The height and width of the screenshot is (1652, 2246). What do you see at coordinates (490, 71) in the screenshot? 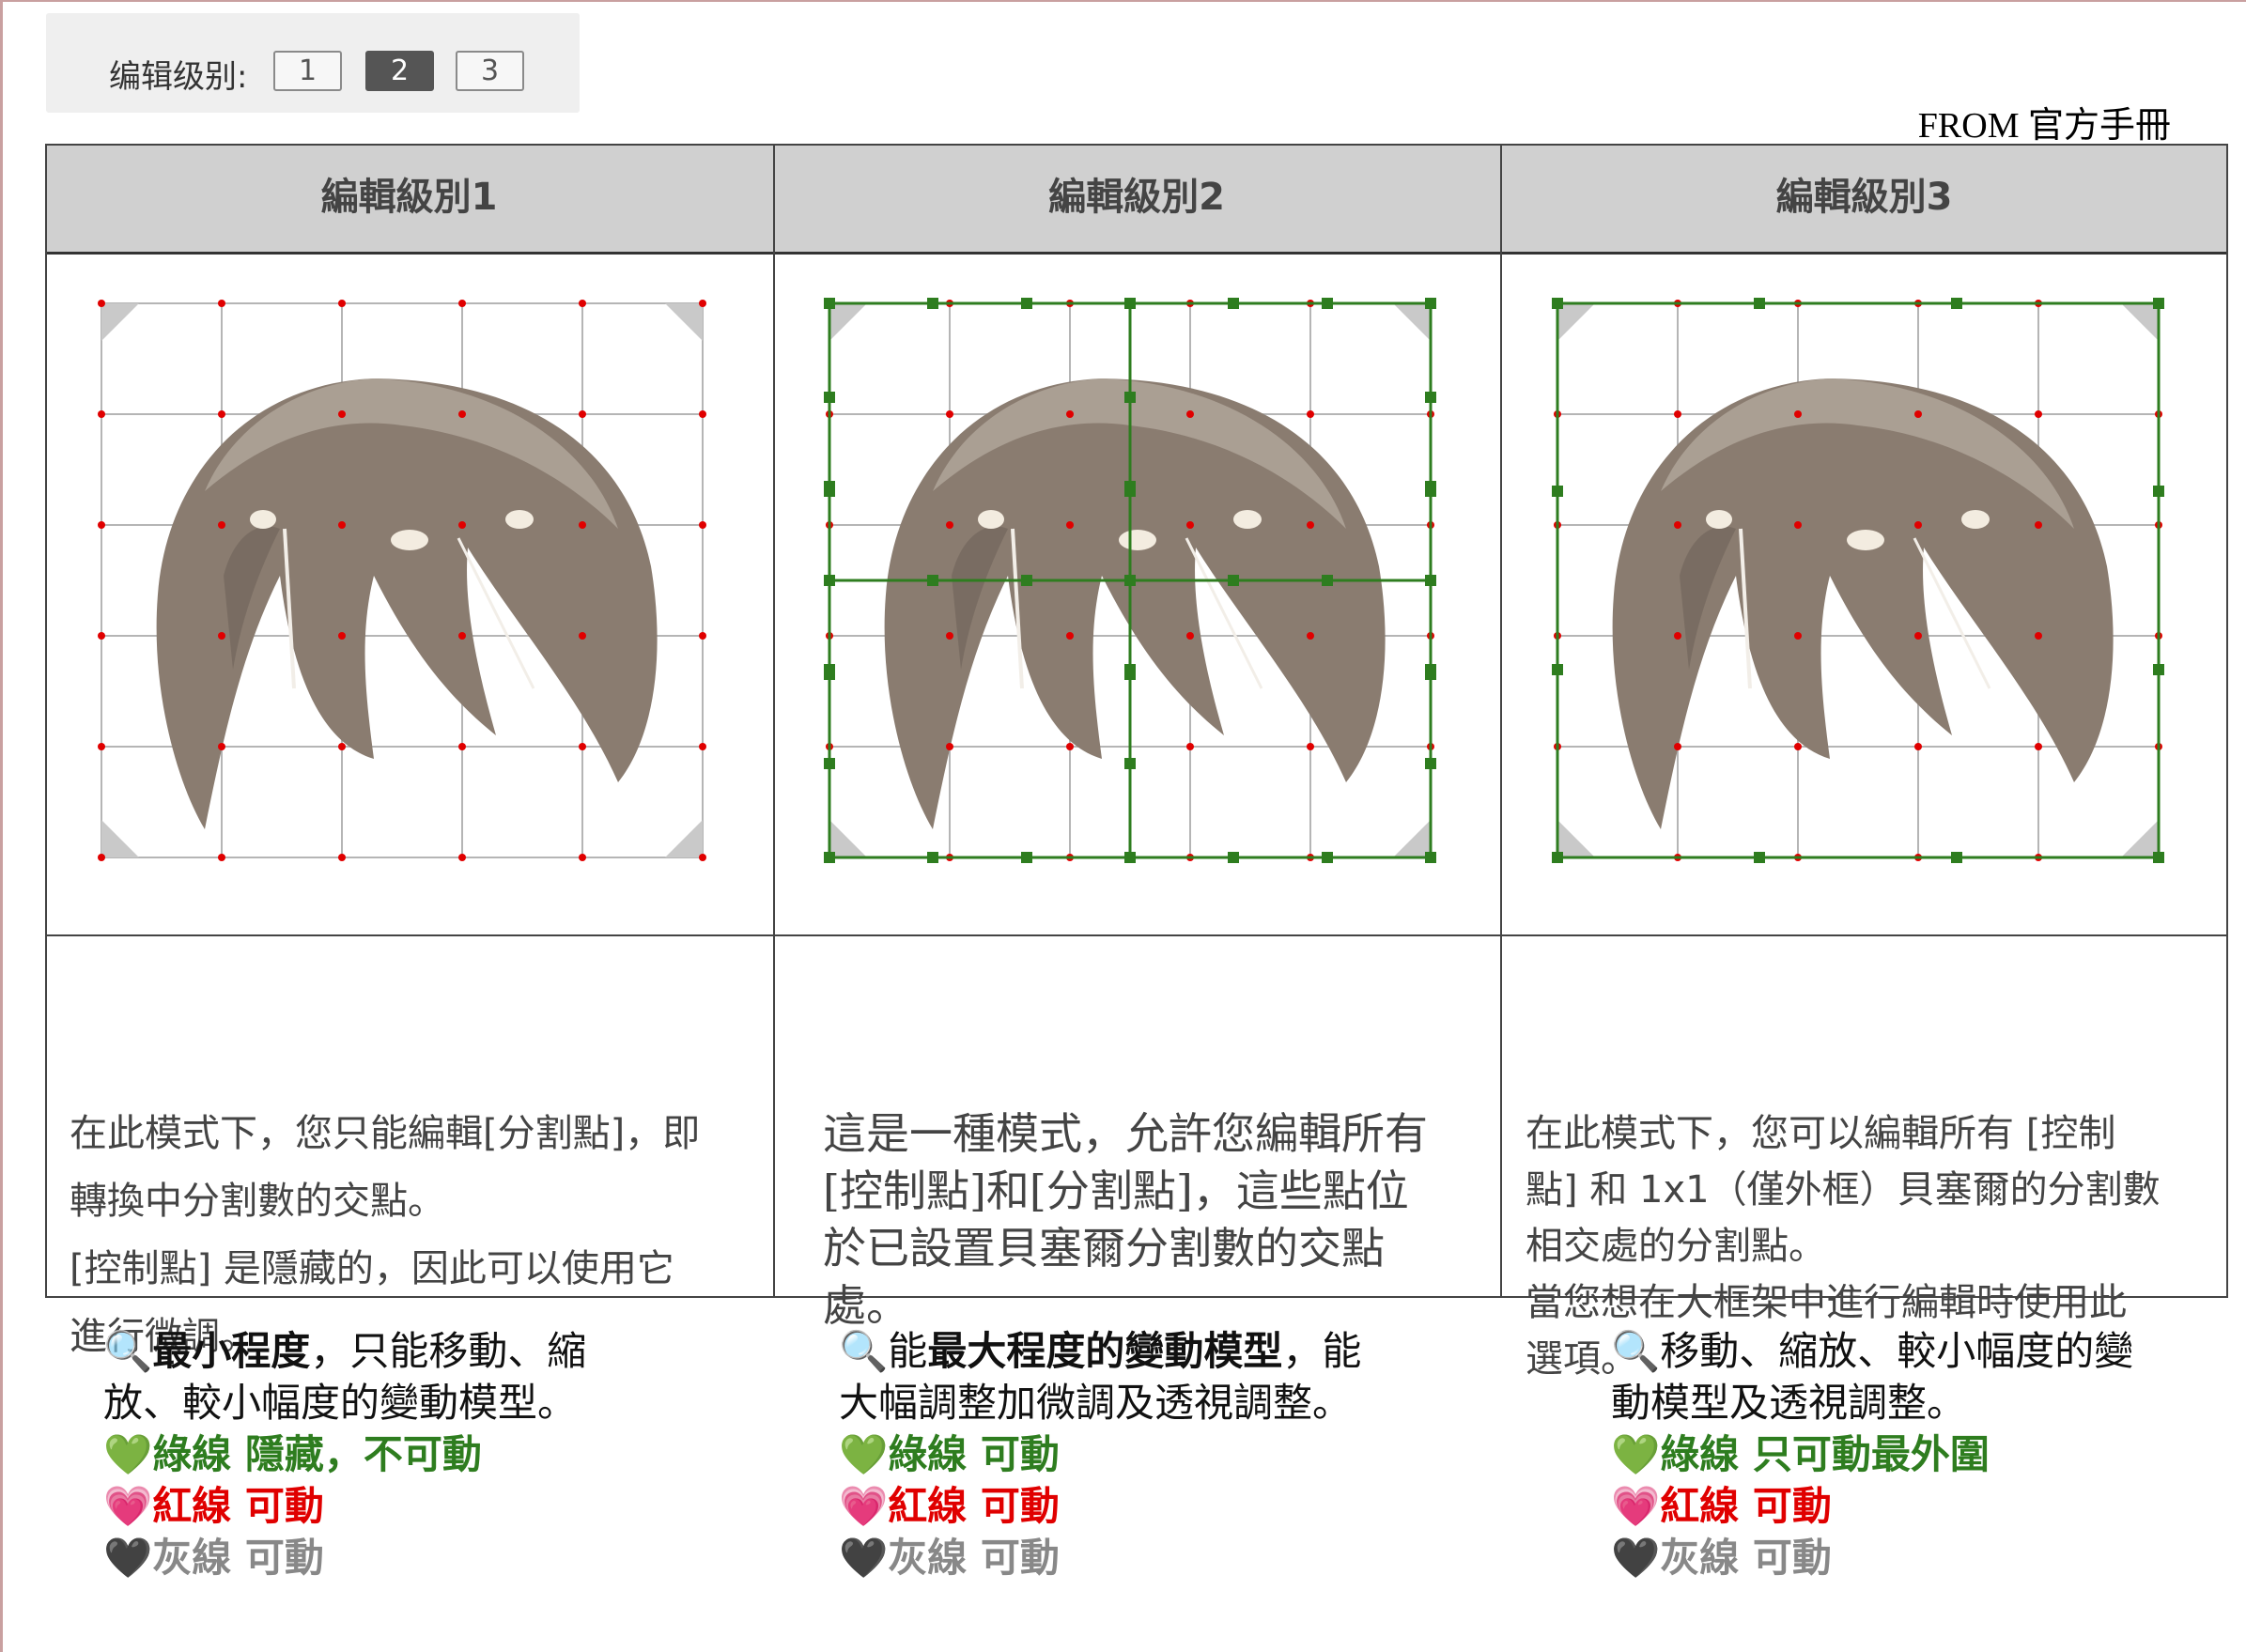
I see `edit-level-3-button: 3` at bounding box center [490, 71].